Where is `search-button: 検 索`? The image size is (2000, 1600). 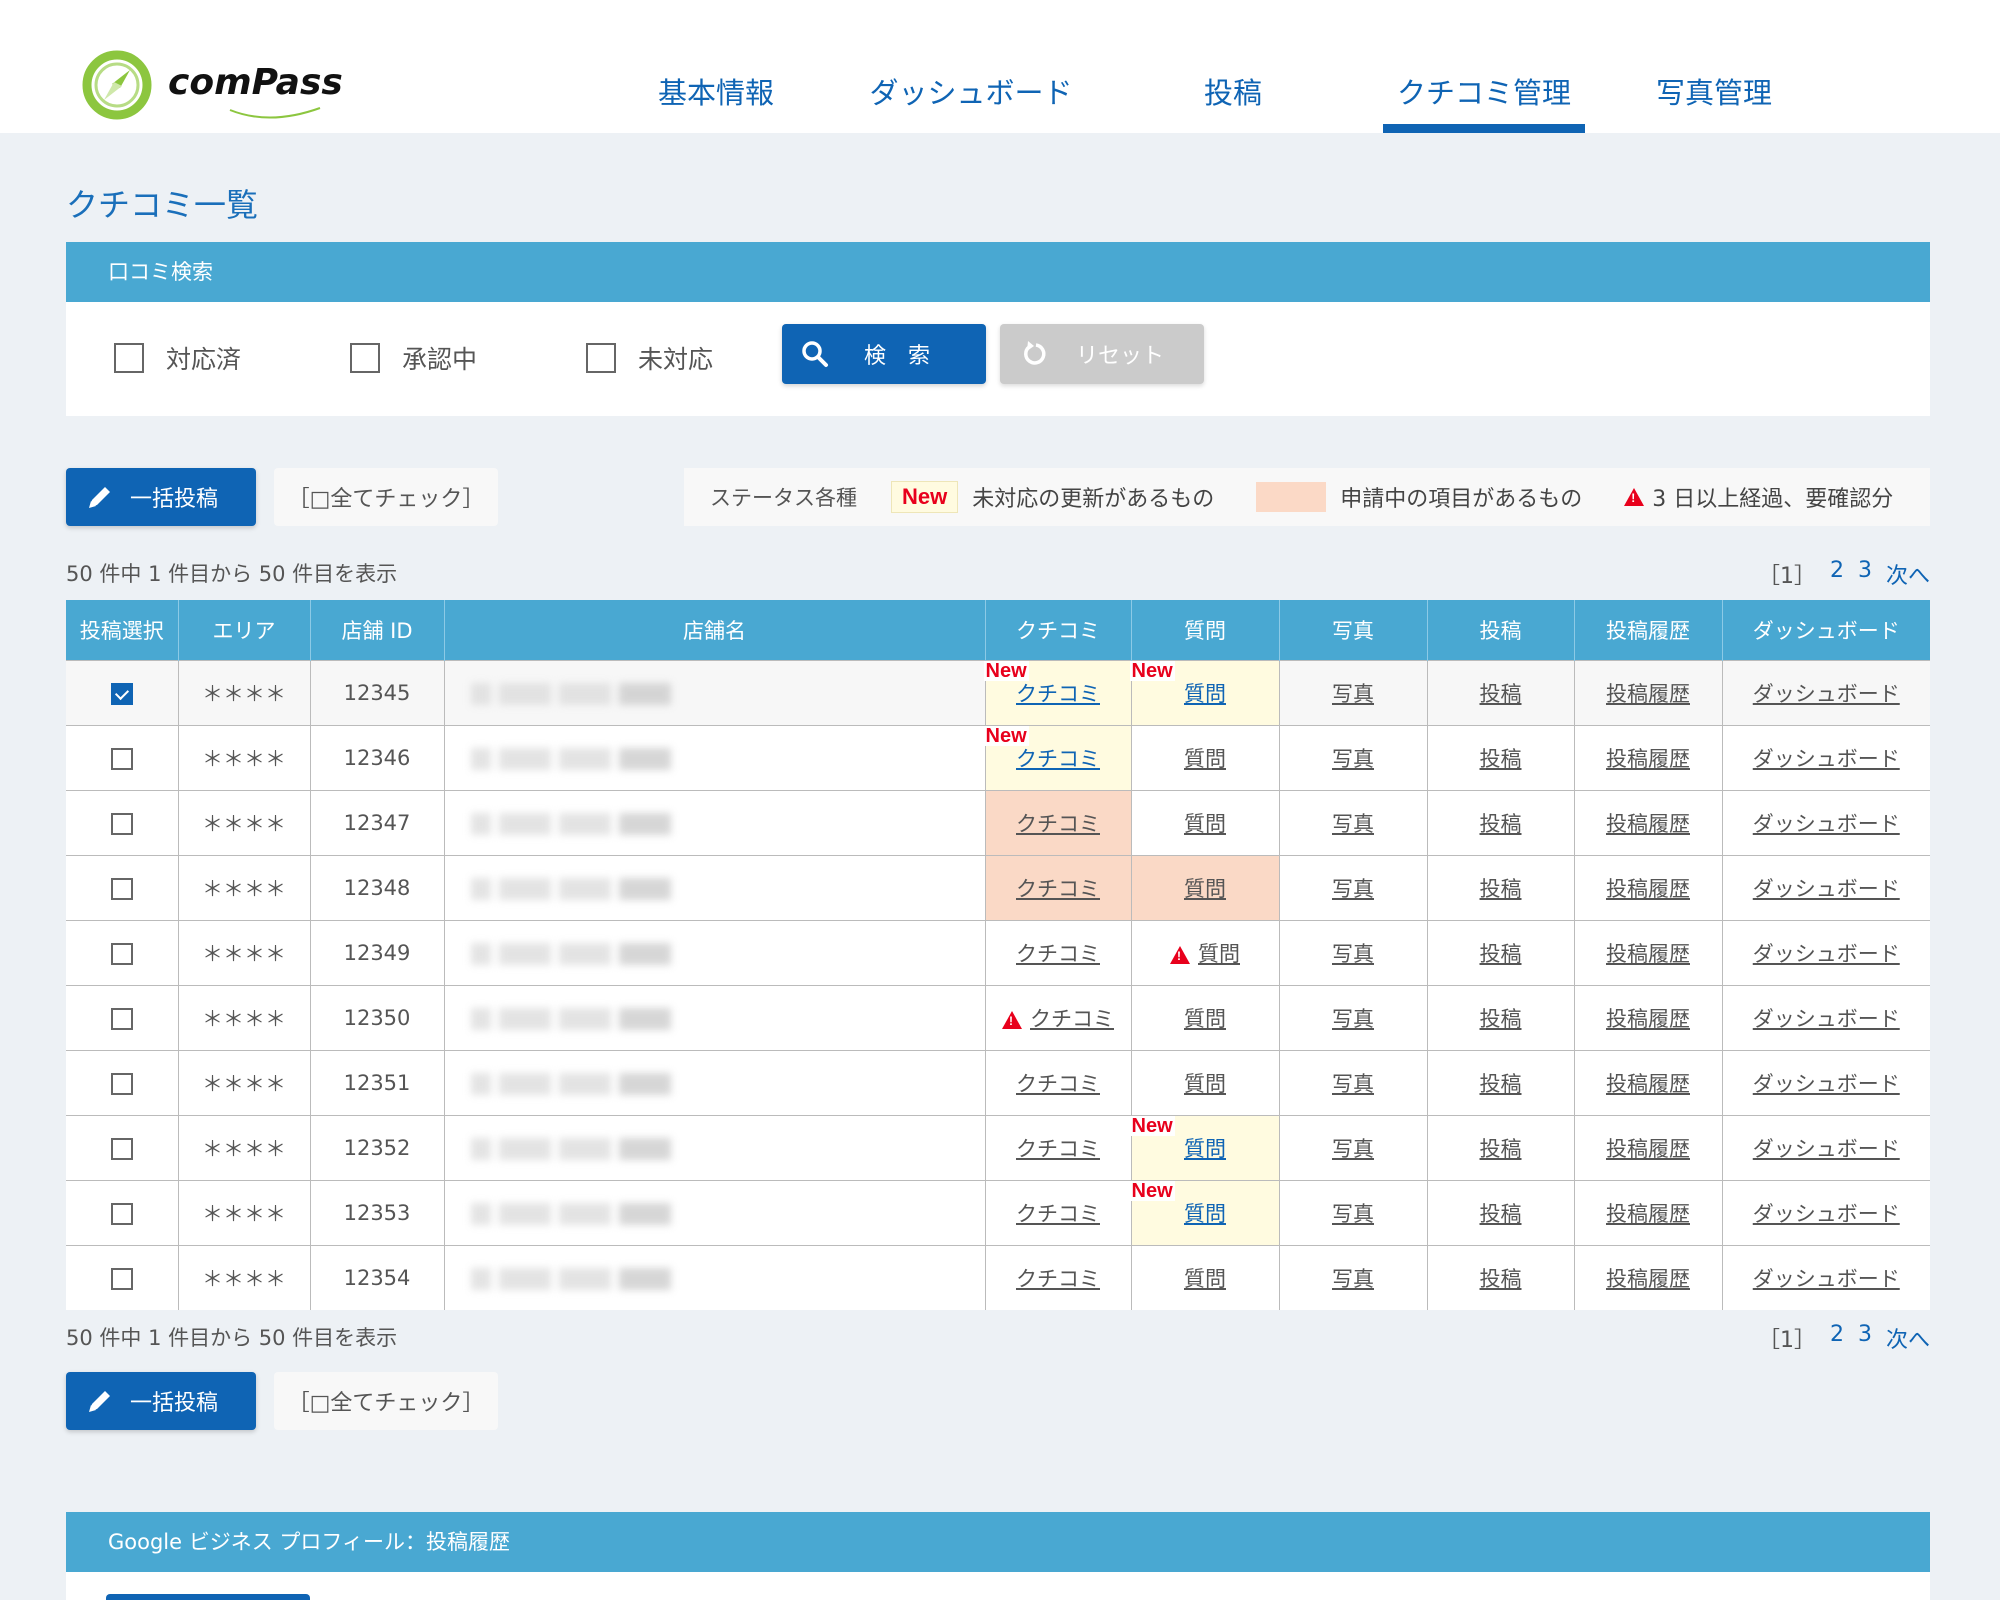 search-button: 検 索 is located at coordinates (884, 354).